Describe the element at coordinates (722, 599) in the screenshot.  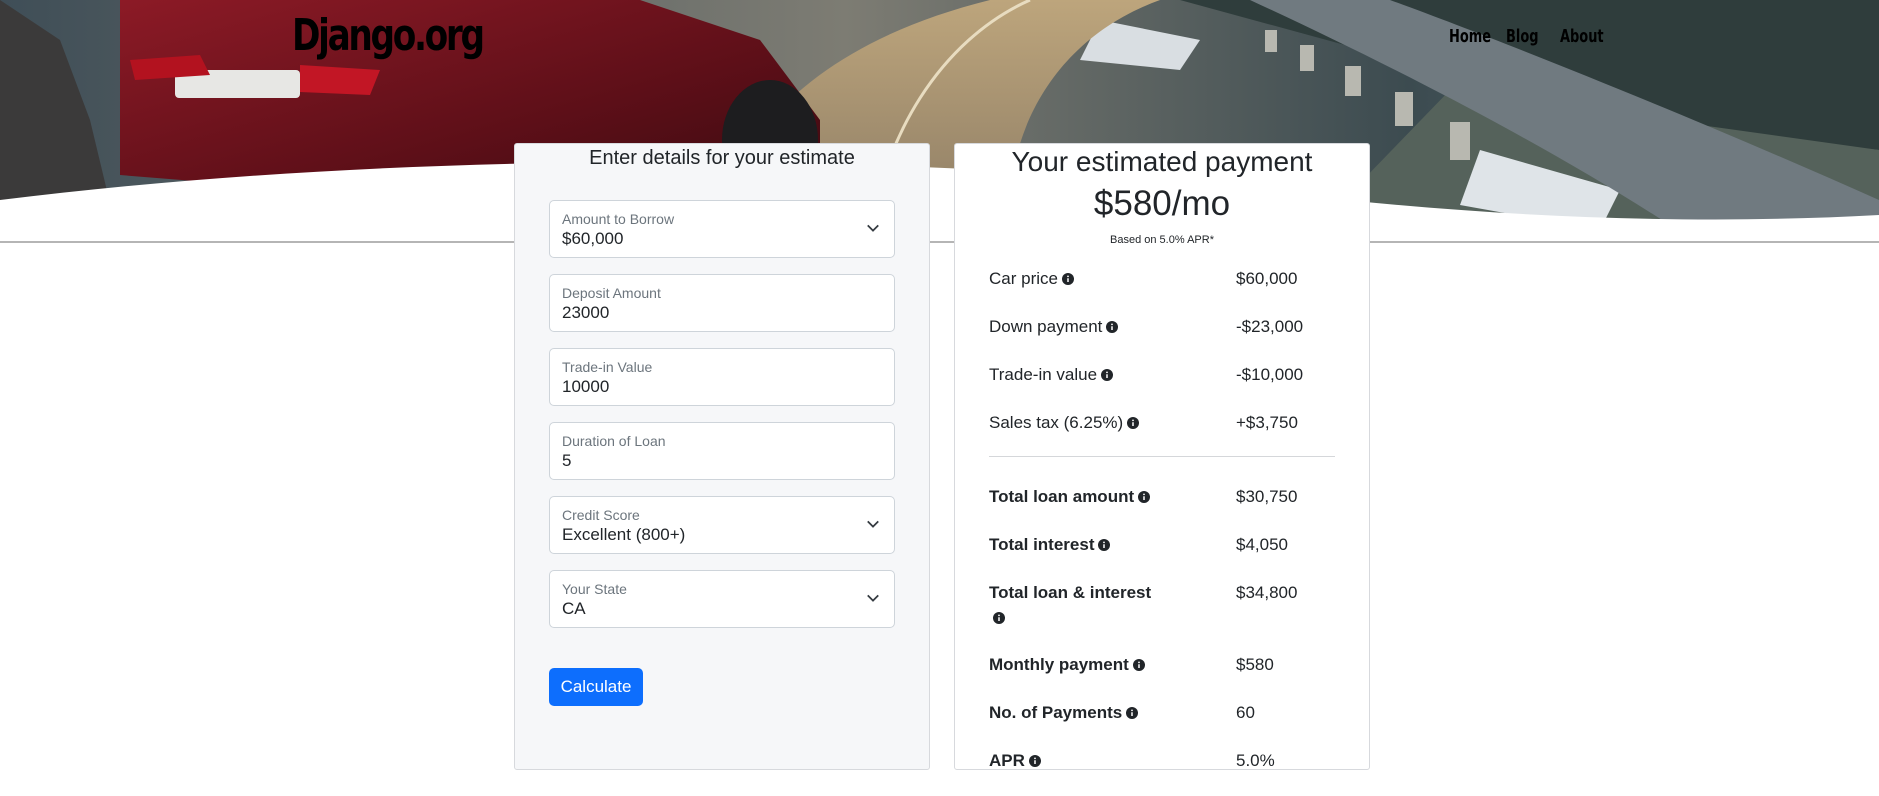
I see `state-select: Your State CA` at that location.